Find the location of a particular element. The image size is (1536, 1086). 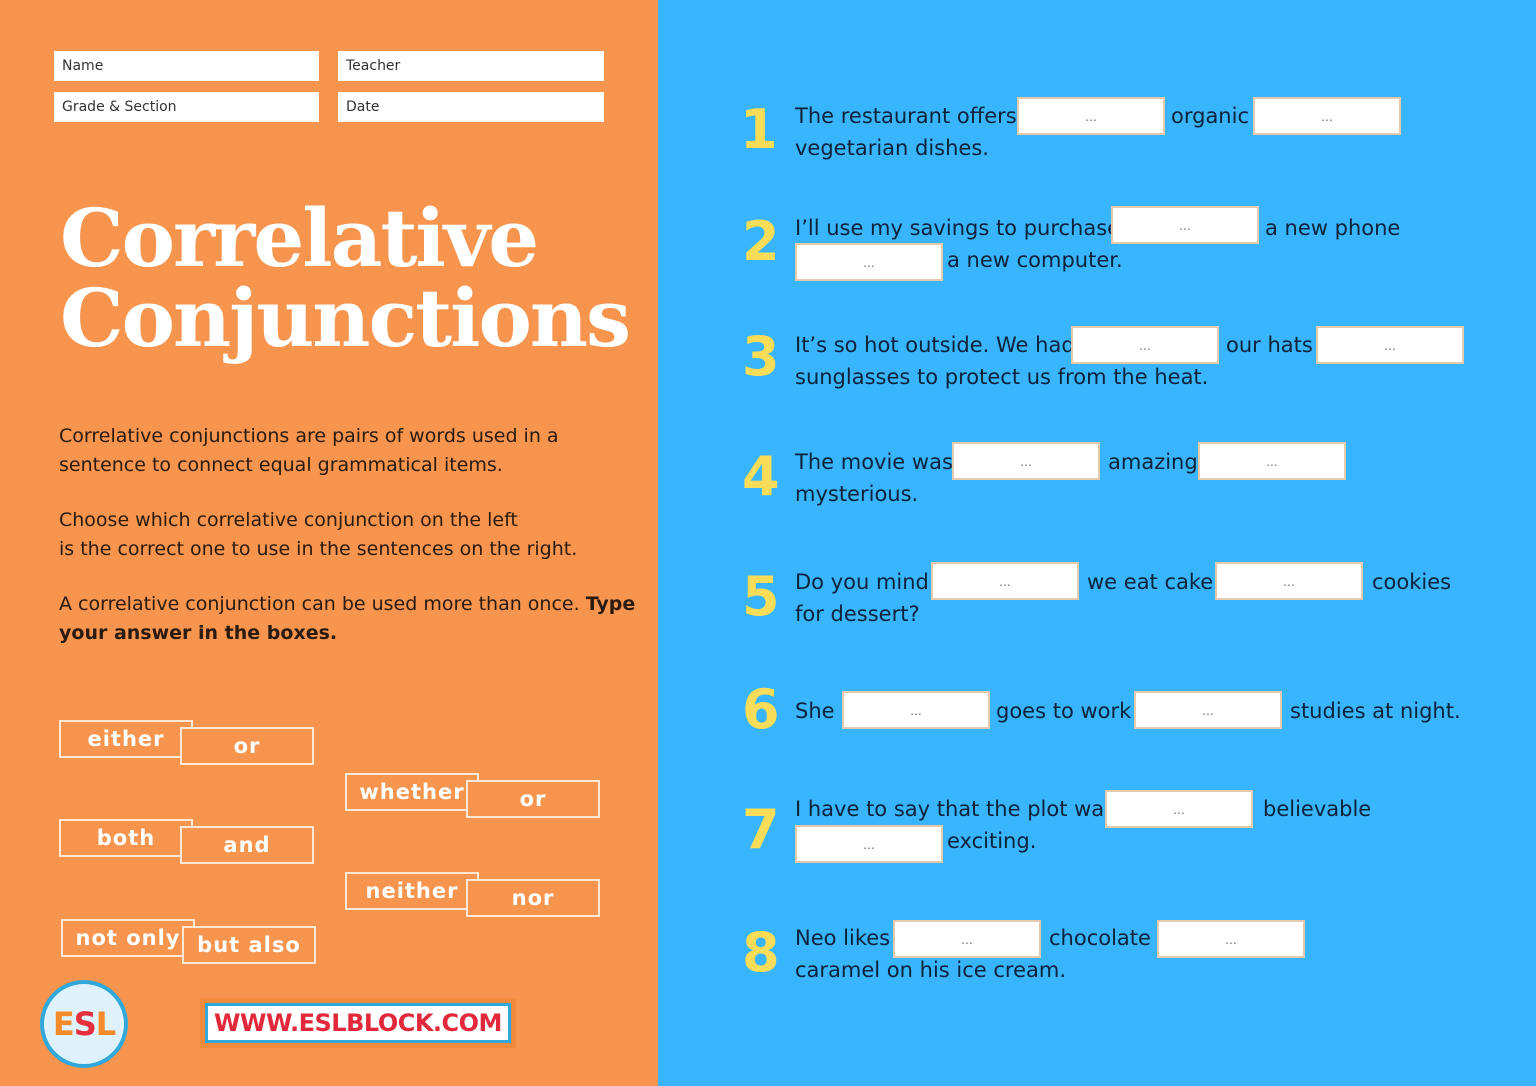

chip-not-only: not only is located at coordinates (128, 938).